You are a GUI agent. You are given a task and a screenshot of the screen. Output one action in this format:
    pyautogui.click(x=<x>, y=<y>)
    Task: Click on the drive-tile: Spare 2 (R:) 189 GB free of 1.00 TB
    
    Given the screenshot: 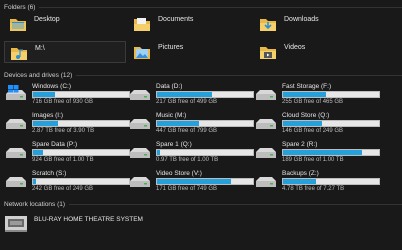 What is the action you would take?
    pyautogui.click(x=318, y=153)
    